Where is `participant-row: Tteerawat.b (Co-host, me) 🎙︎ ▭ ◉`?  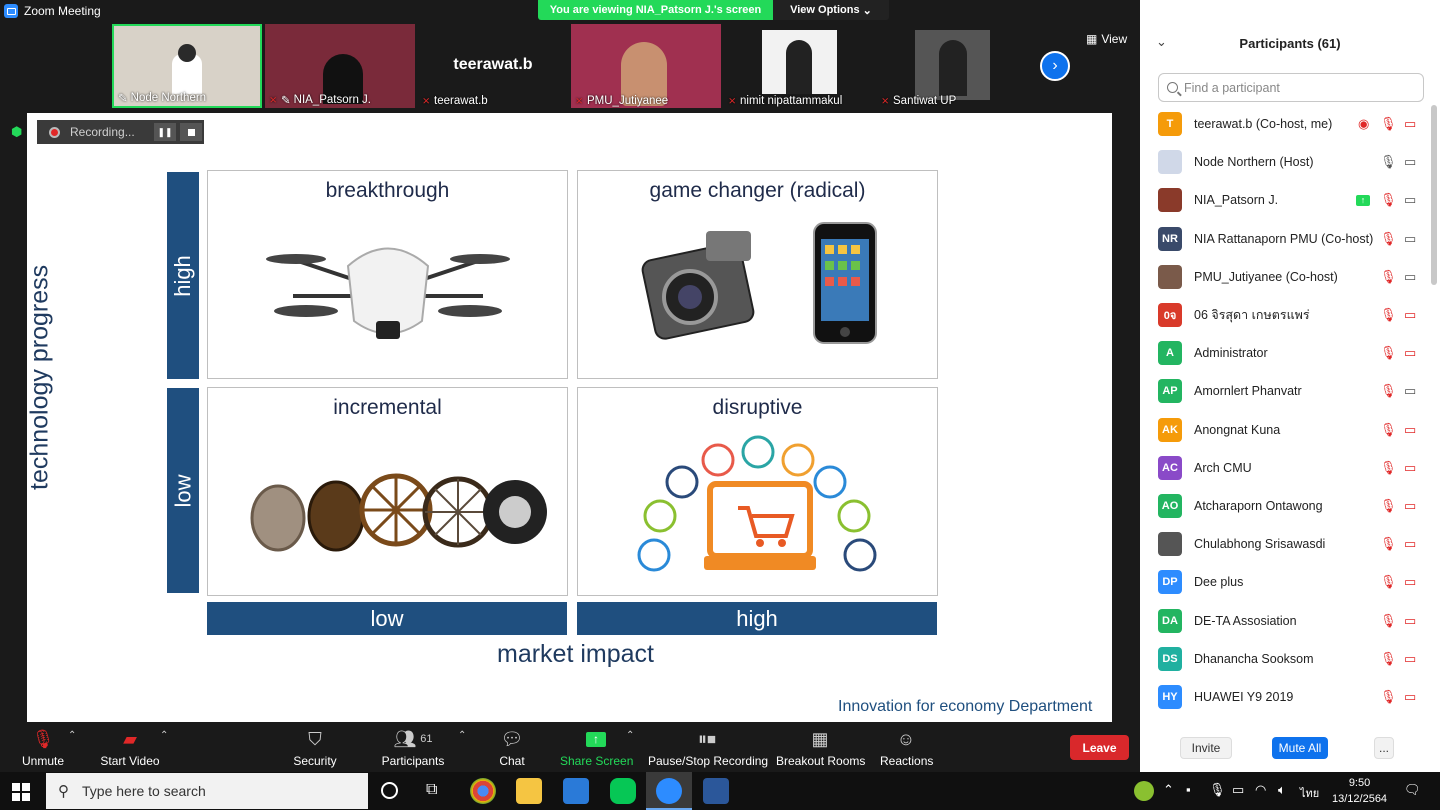
participant-row: Tteerawat.b (Co-host, me) 🎙︎ ▭ ◉ is located at coordinates (1285, 124).